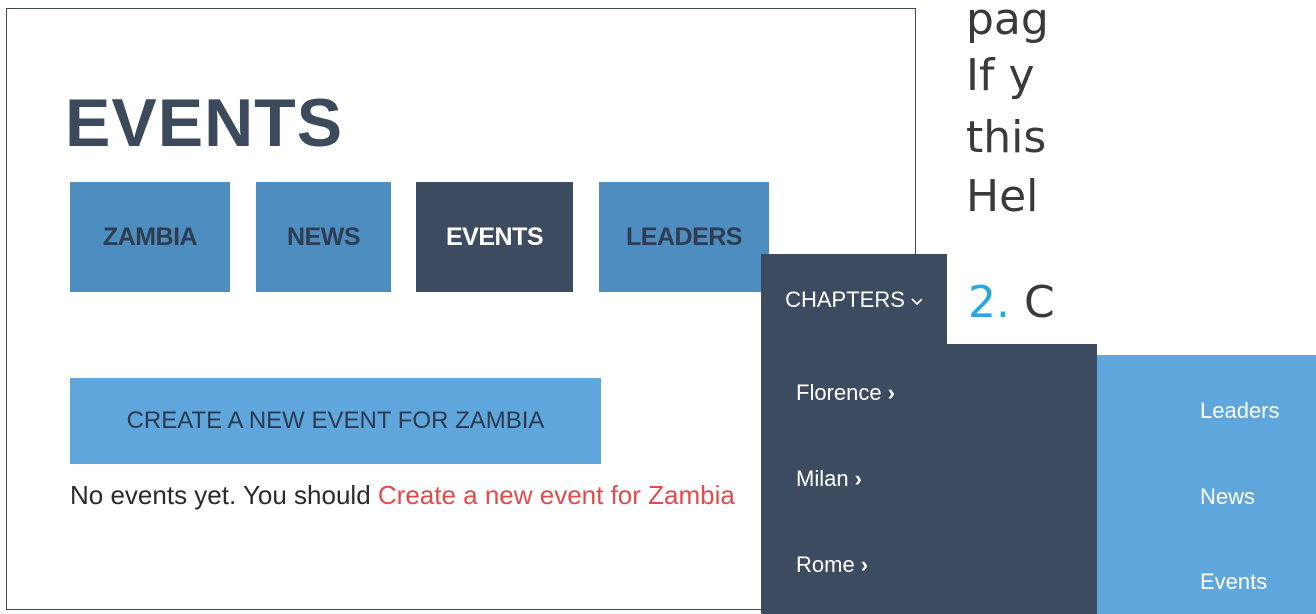  Describe the element at coordinates (1000, 75) in the screenshot. I see `slide-text-line: If y` at that location.